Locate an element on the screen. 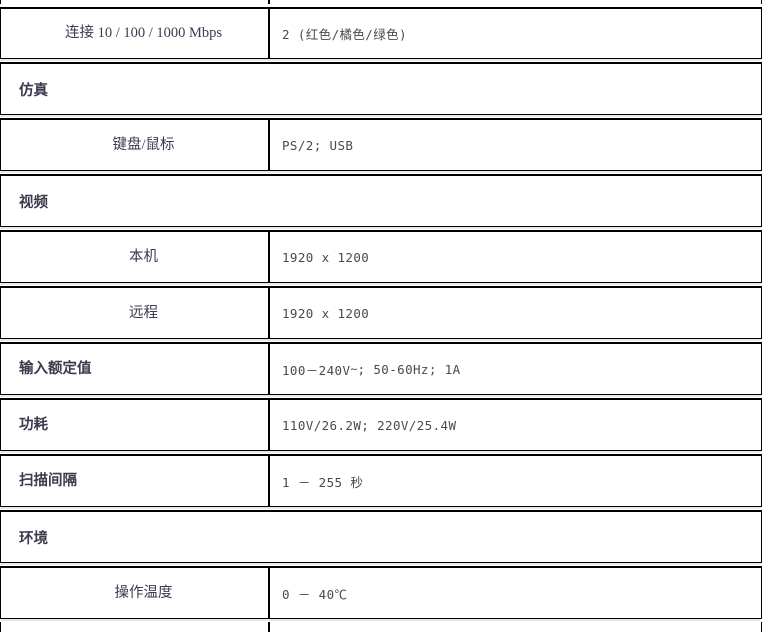 The height and width of the screenshot is (632, 770). spec-value-cell: 2 (红色/橘色/绿色) is located at coordinates (515, 33).